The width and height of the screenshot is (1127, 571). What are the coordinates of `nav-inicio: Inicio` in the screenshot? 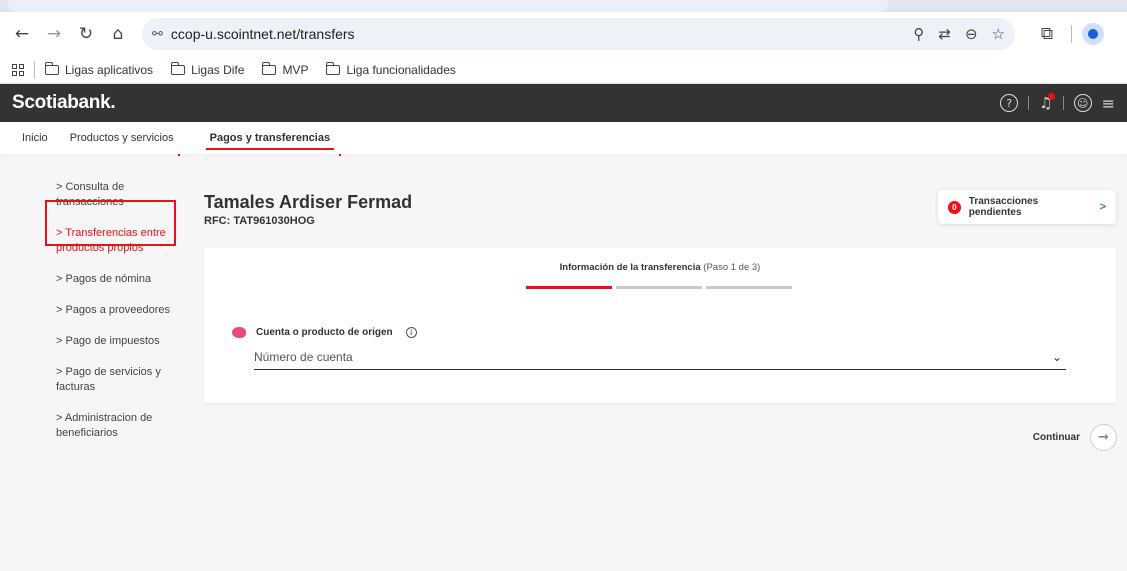 It's located at (35, 138).